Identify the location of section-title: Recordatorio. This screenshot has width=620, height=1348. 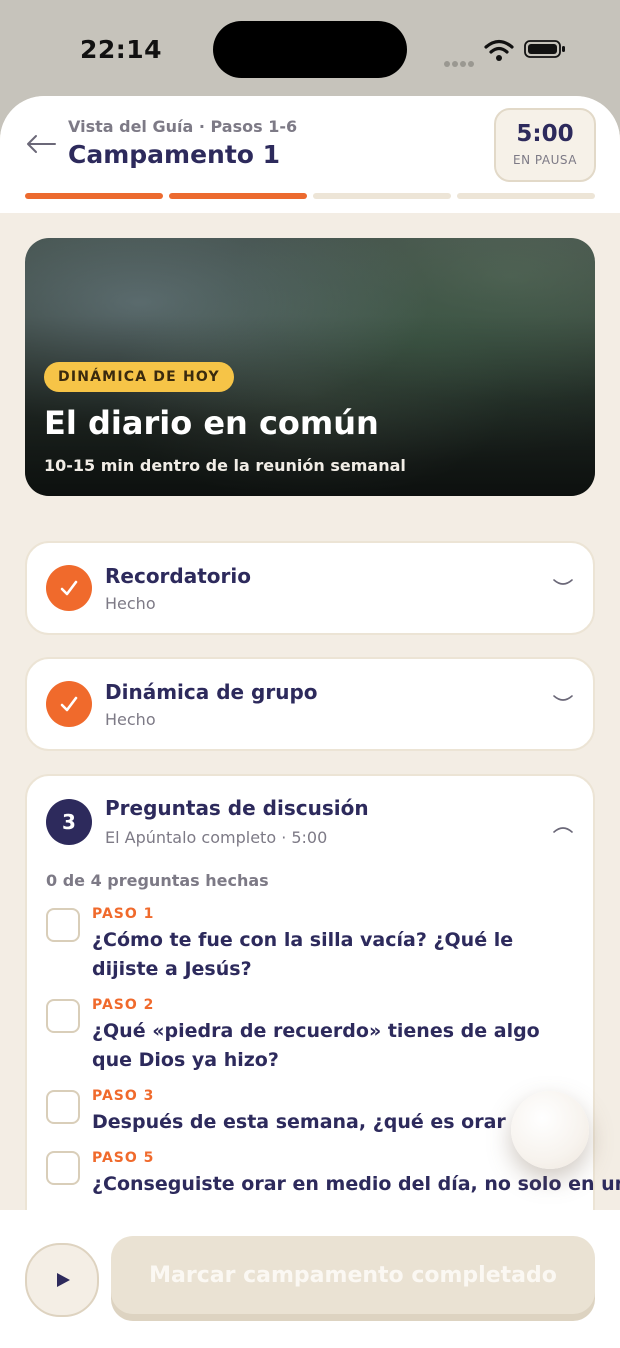
(178, 576).